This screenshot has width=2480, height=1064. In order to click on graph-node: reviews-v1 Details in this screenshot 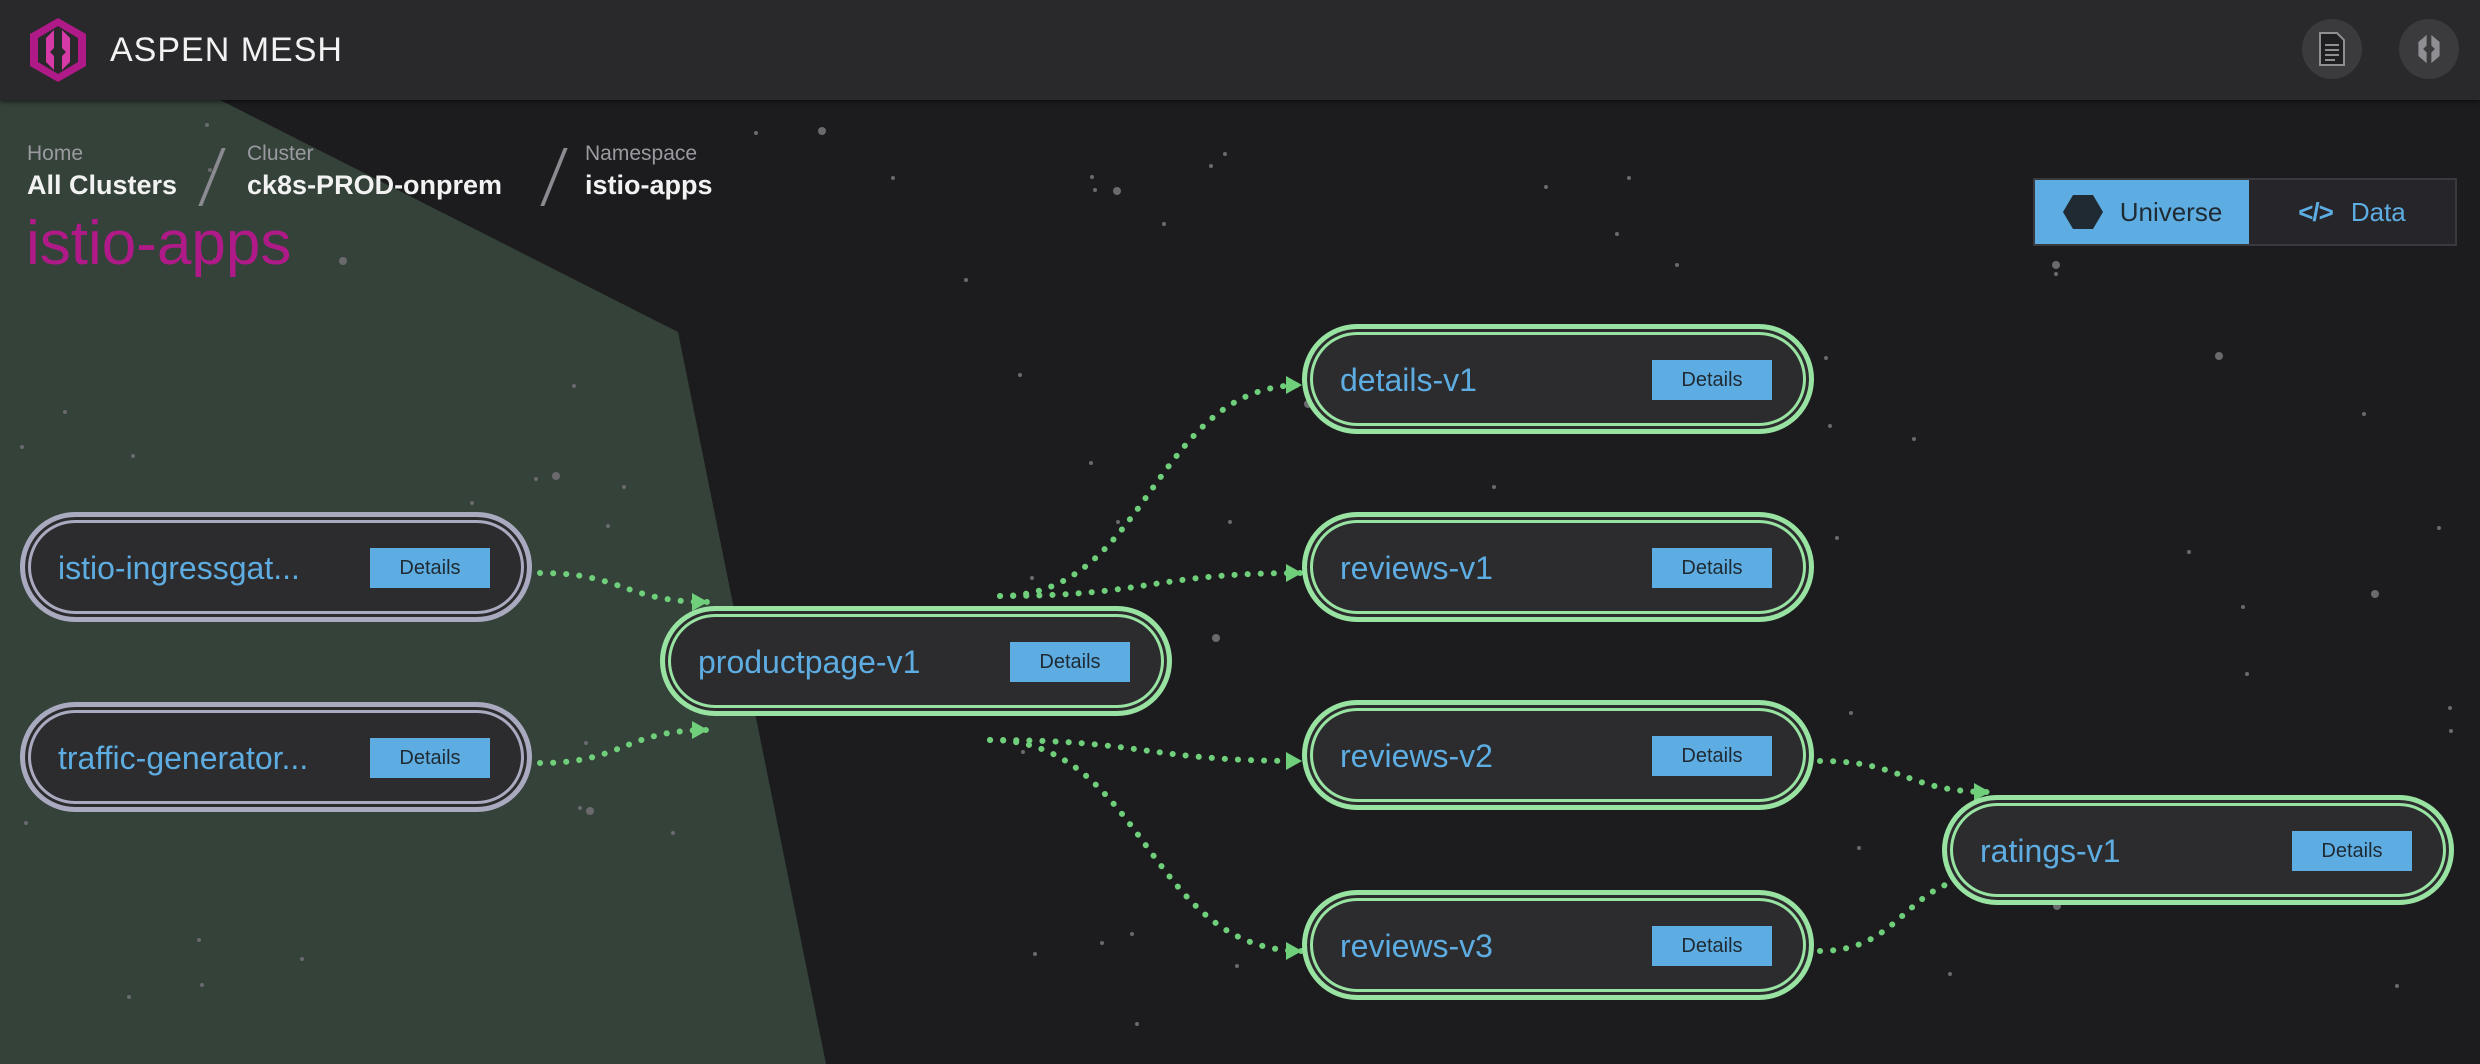, I will do `click(1558, 567)`.